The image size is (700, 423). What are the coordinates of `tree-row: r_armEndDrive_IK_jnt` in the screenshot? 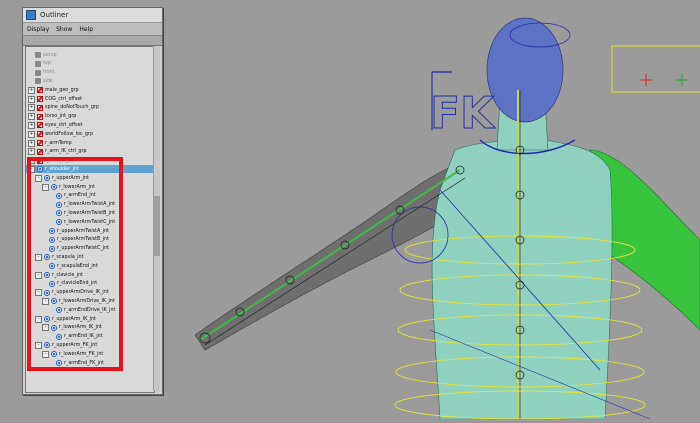 It's located at (90, 310).